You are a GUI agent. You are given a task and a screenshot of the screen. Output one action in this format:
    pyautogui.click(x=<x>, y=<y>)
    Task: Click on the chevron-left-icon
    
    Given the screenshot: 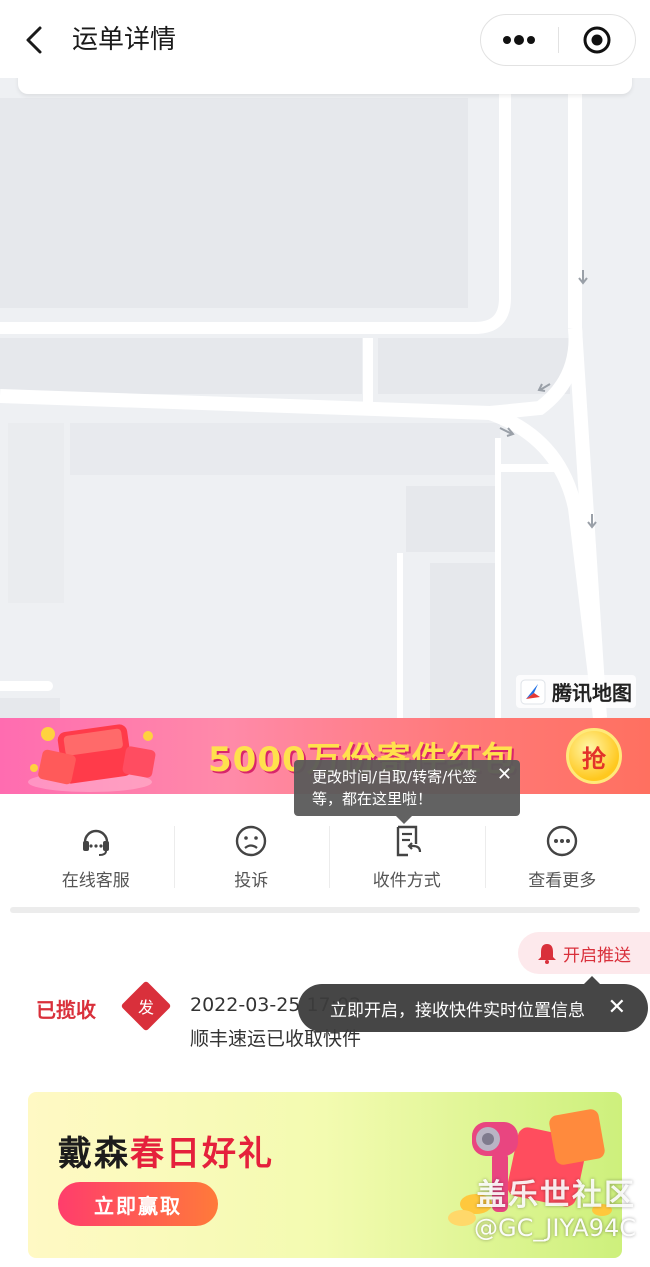 What is the action you would take?
    pyautogui.click(x=34, y=40)
    